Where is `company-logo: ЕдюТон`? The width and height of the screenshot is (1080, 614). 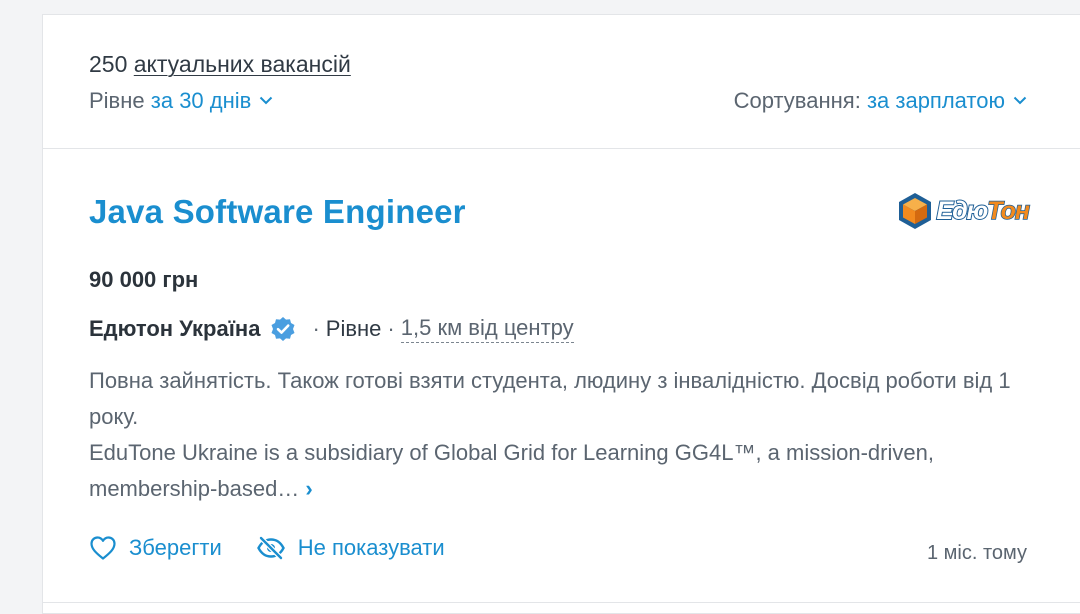 company-logo: ЕдюТон is located at coordinates (963, 211).